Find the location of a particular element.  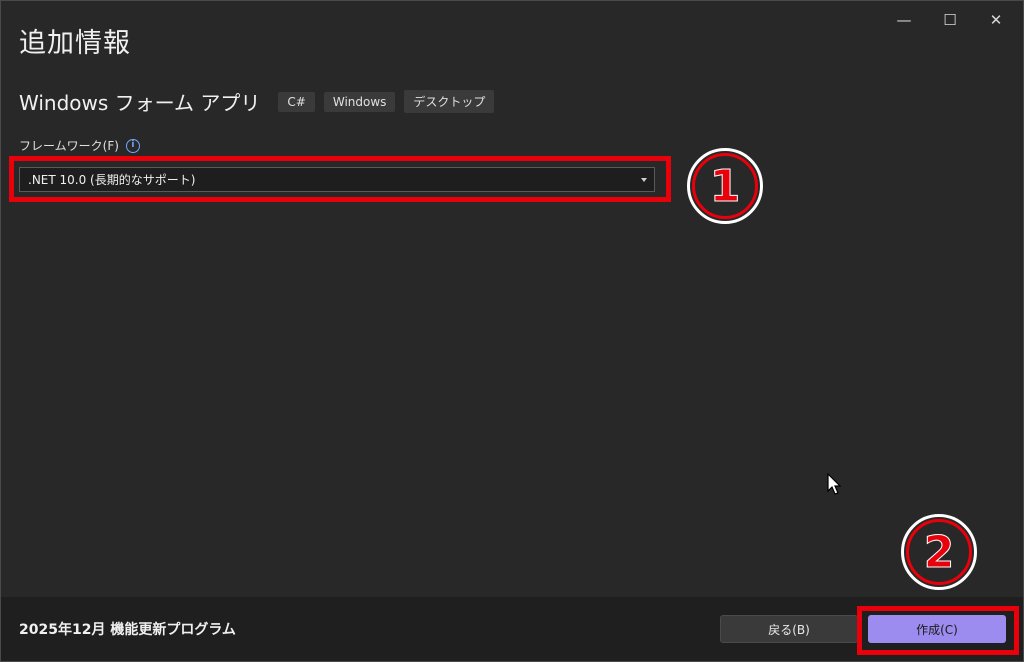

framework-label-row: フレームワーク(F) i is located at coordinates (79, 145).